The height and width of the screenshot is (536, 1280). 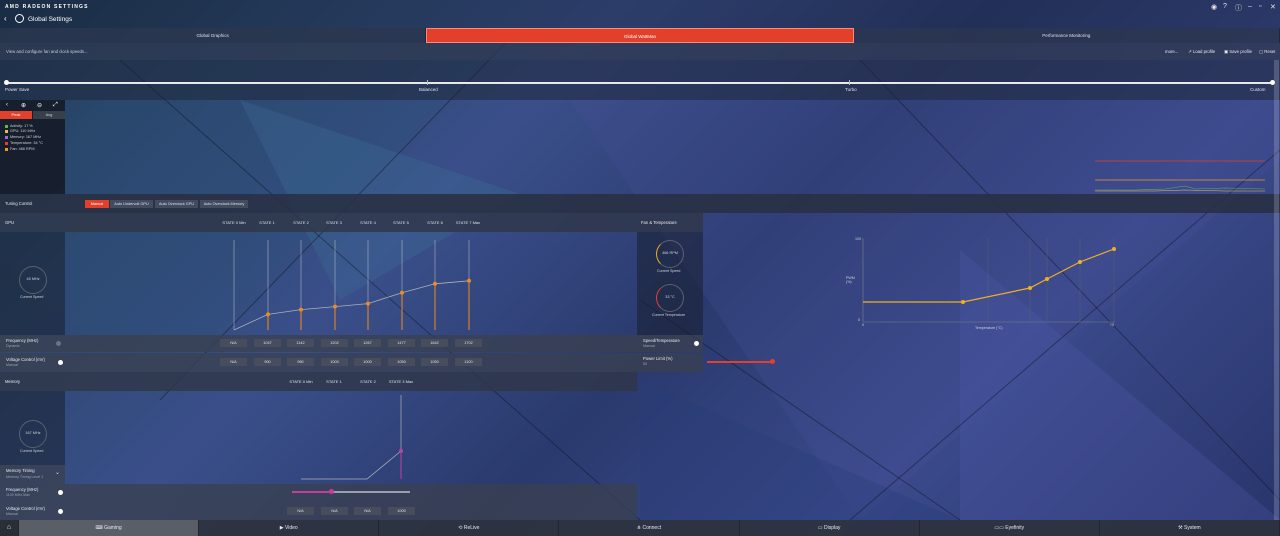 I want to click on nav-display: ▭ Display, so click(x=830, y=528).